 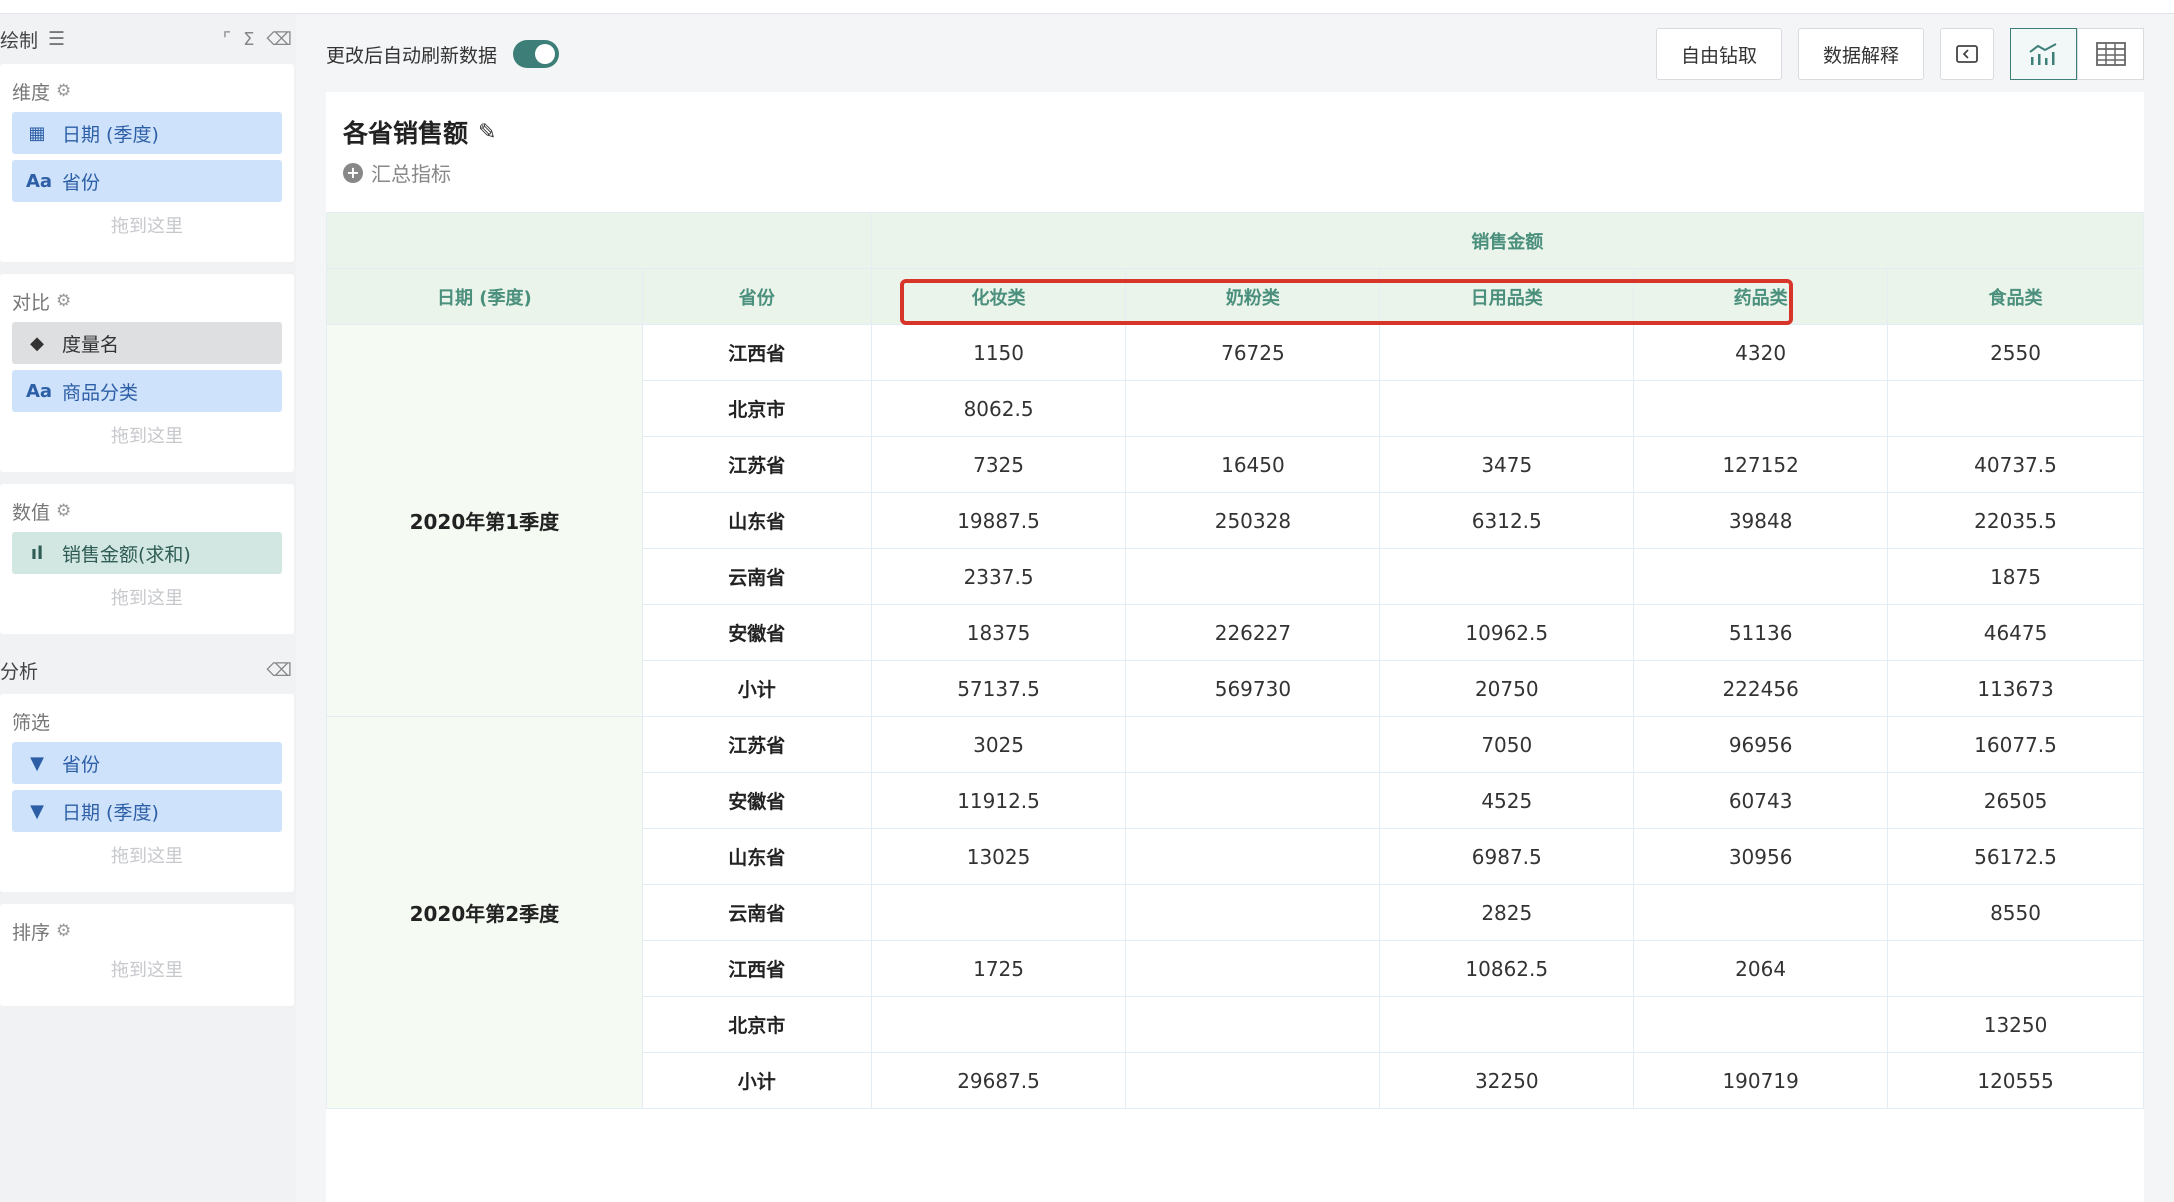 I want to click on value-cell: 2825, so click(x=1507, y=912).